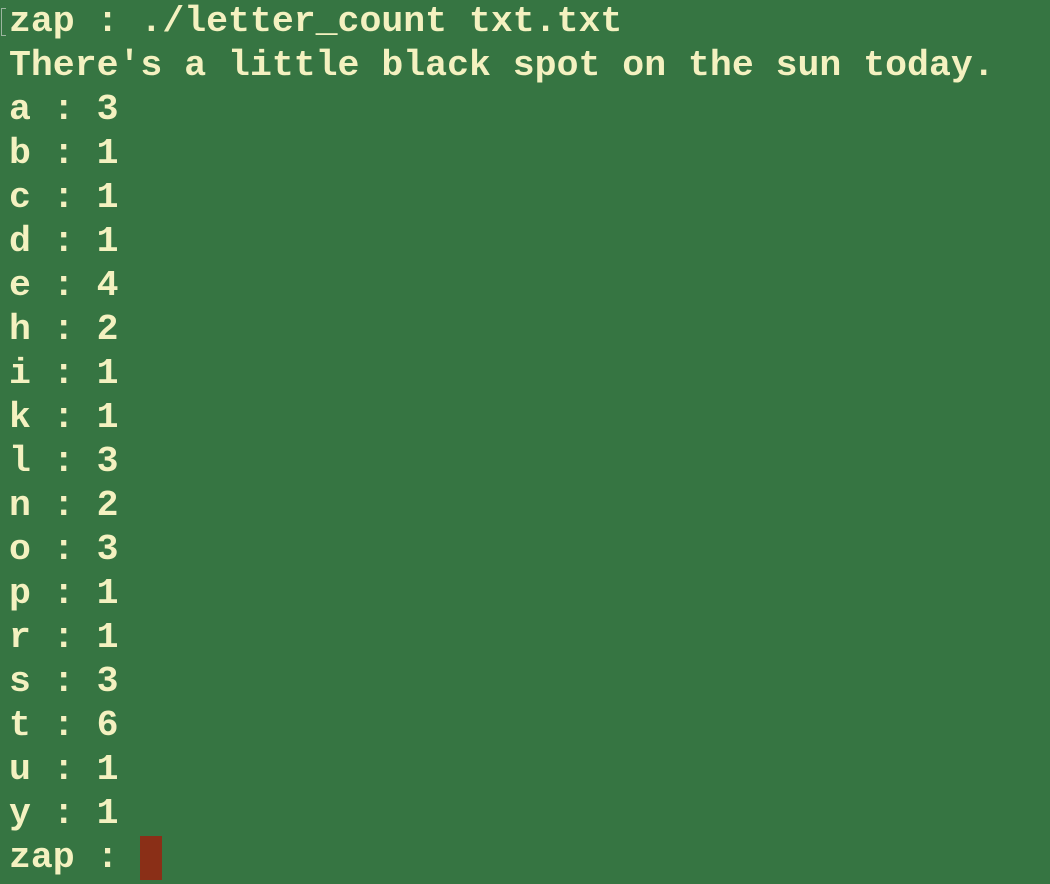  I want to click on command-line: zap : ./letter_count txt.txt, so click(529, 22).